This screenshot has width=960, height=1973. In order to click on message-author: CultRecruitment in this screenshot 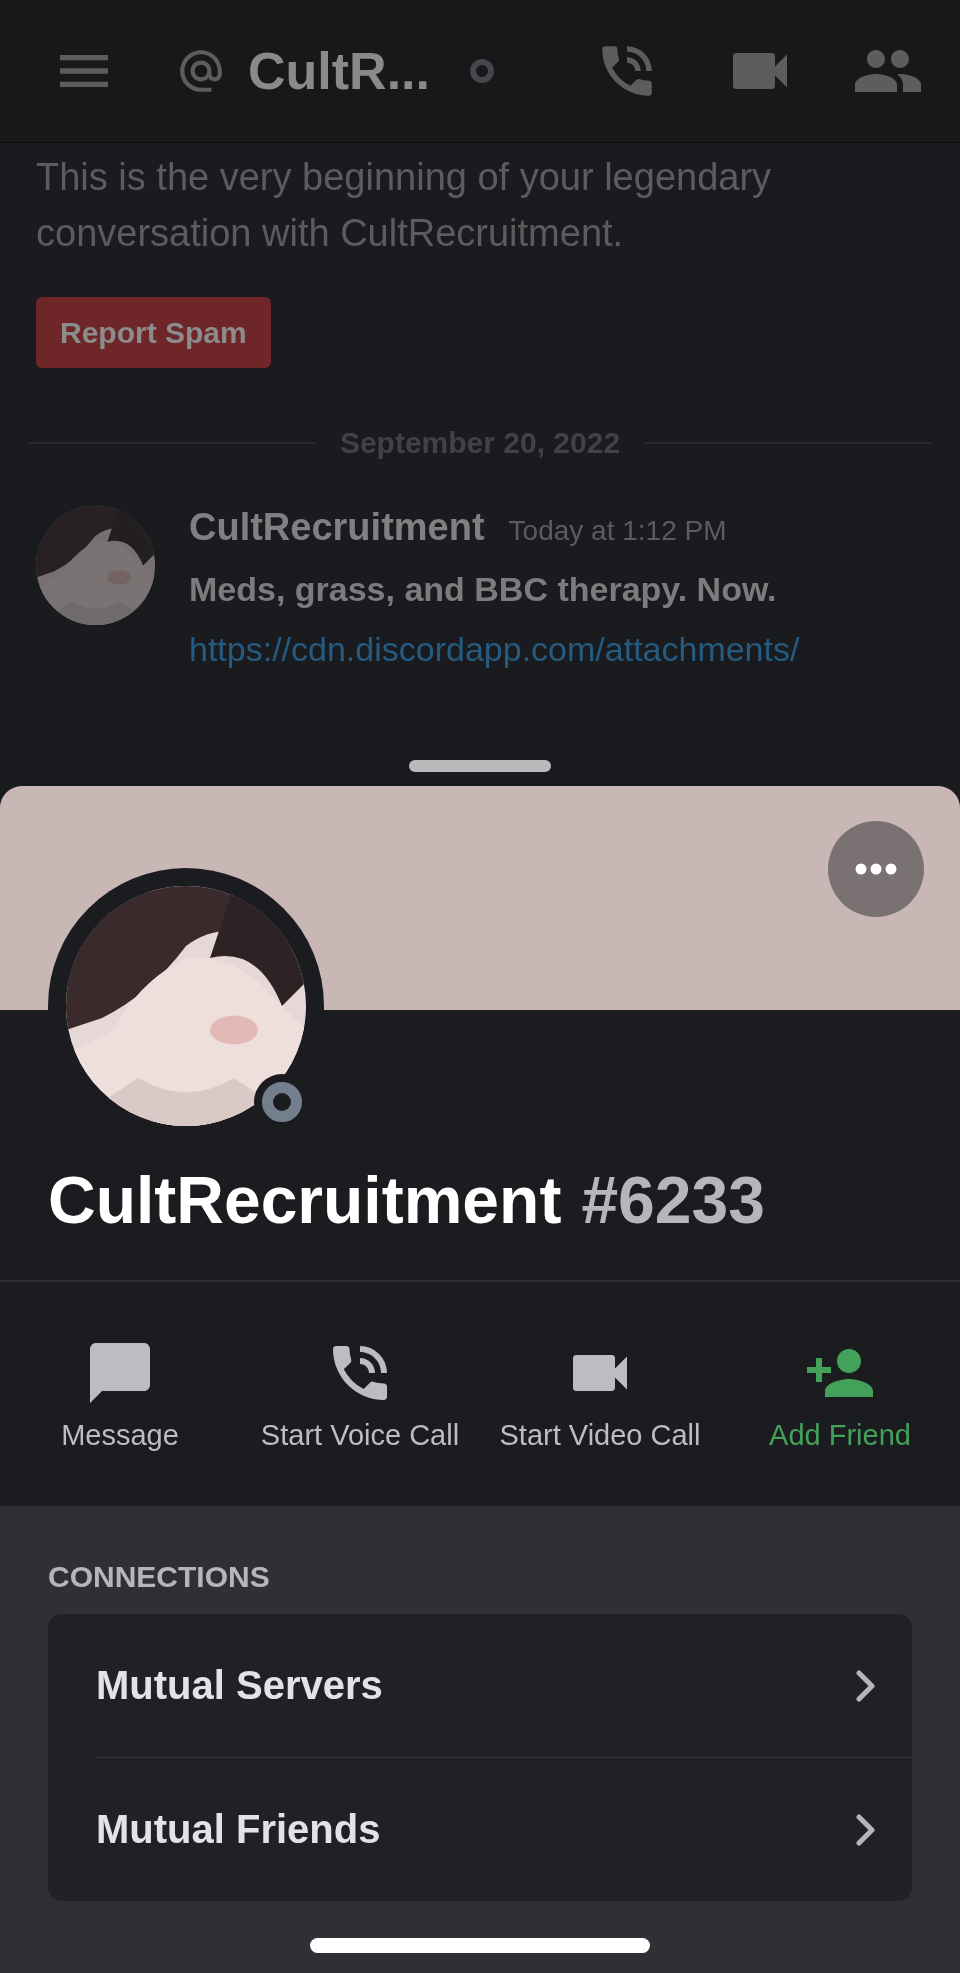, I will do `click(337, 527)`.